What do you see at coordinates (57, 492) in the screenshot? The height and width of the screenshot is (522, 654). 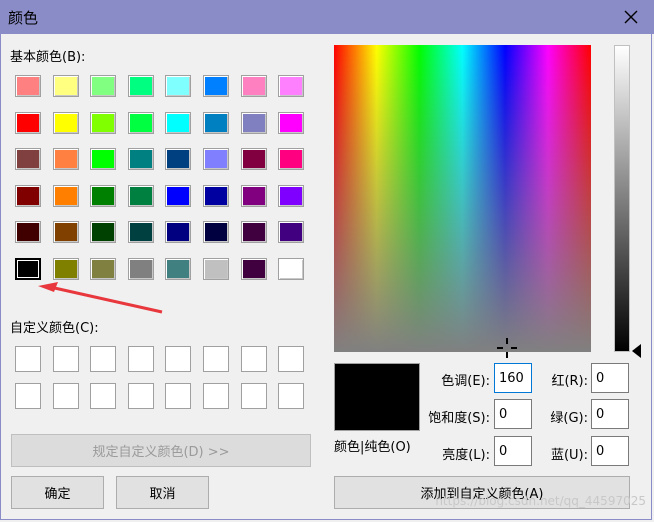 I see `ok-button: 确定` at bounding box center [57, 492].